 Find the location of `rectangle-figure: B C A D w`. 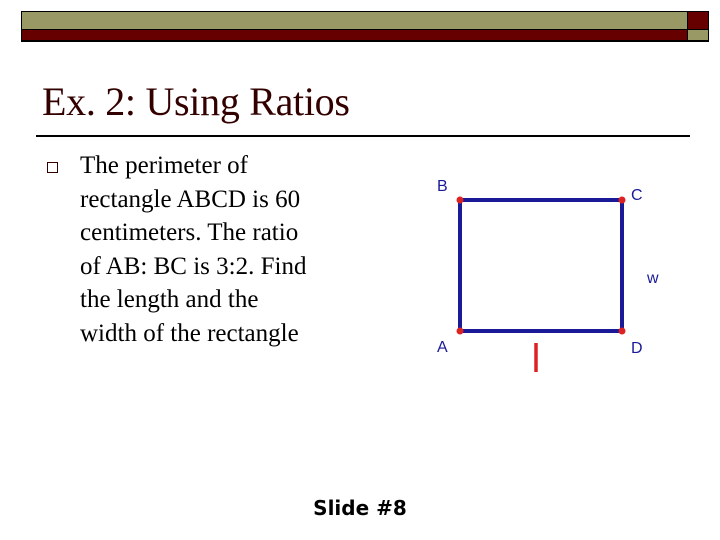

rectangle-figure: B C A D w is located at coordinates (548, 275).